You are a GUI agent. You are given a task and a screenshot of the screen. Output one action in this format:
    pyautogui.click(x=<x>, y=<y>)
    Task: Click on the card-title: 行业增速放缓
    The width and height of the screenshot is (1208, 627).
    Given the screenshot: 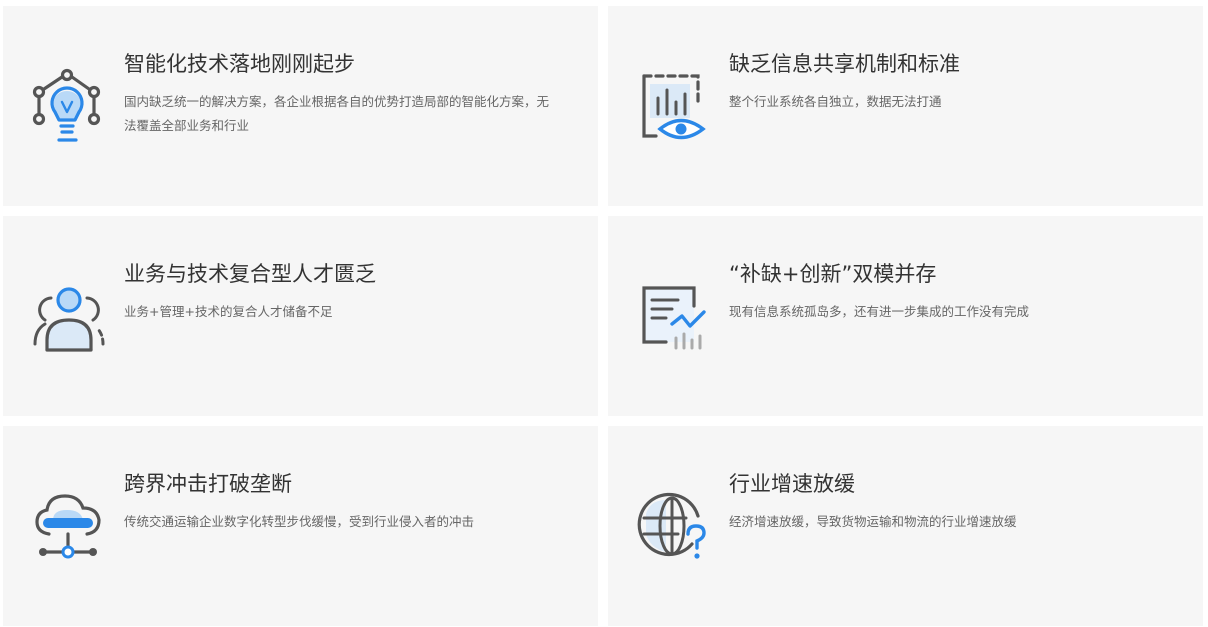 What is the action you would take?
    pyautogui.click(x=792, y=484)
    